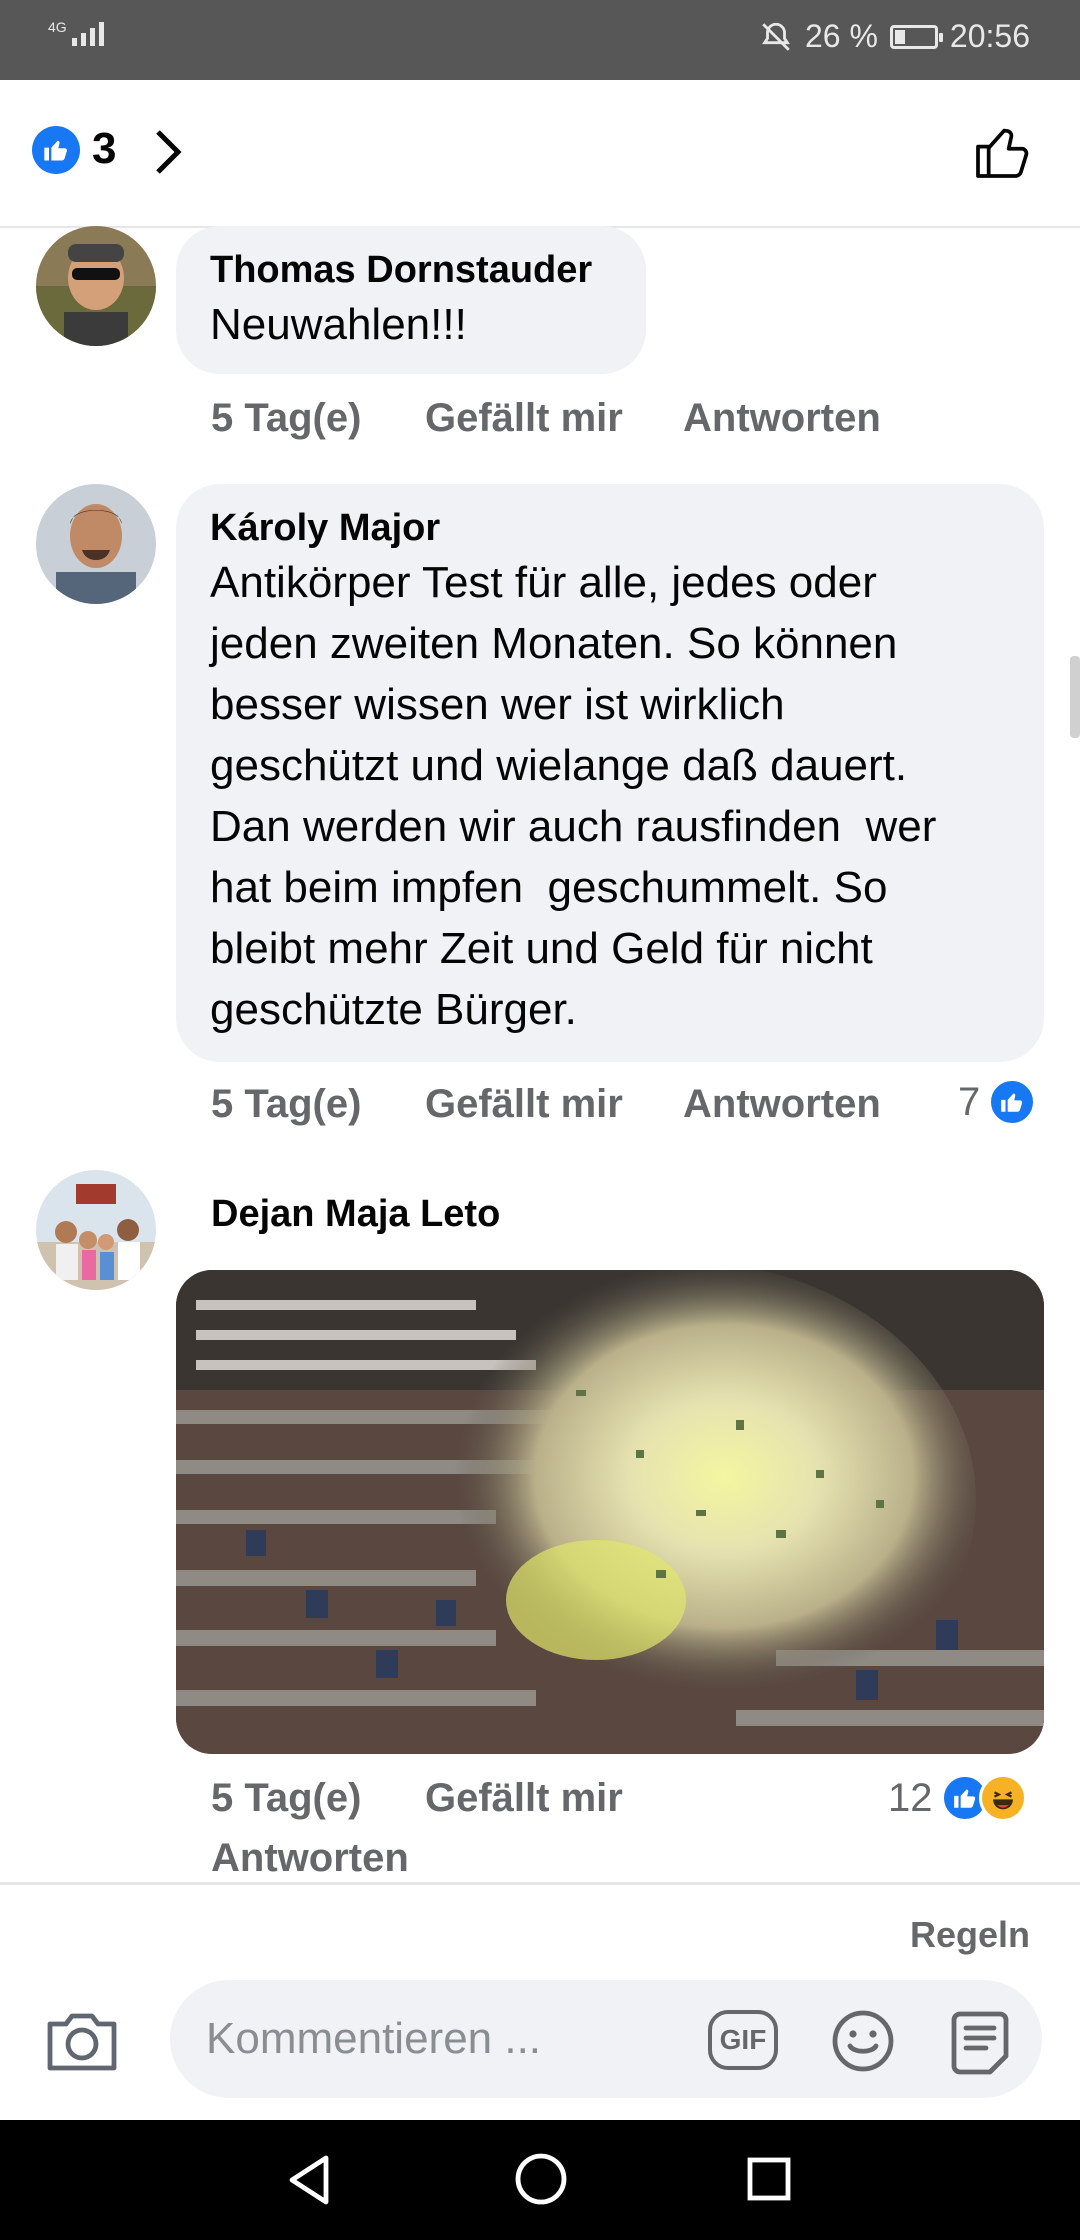 This screenshot has height=2240, width=1080. What do you see at coordinates (104, 149) in the screenshot?
I see `like-count: 3` at bounding box center [104, 149].